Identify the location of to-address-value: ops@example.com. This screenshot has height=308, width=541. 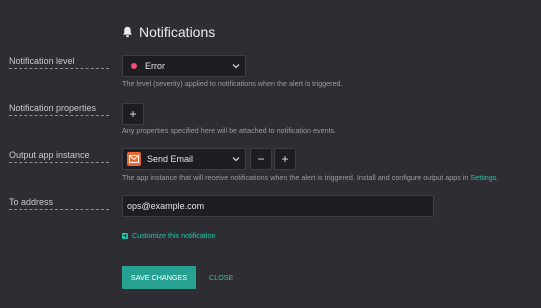
(166, 206).